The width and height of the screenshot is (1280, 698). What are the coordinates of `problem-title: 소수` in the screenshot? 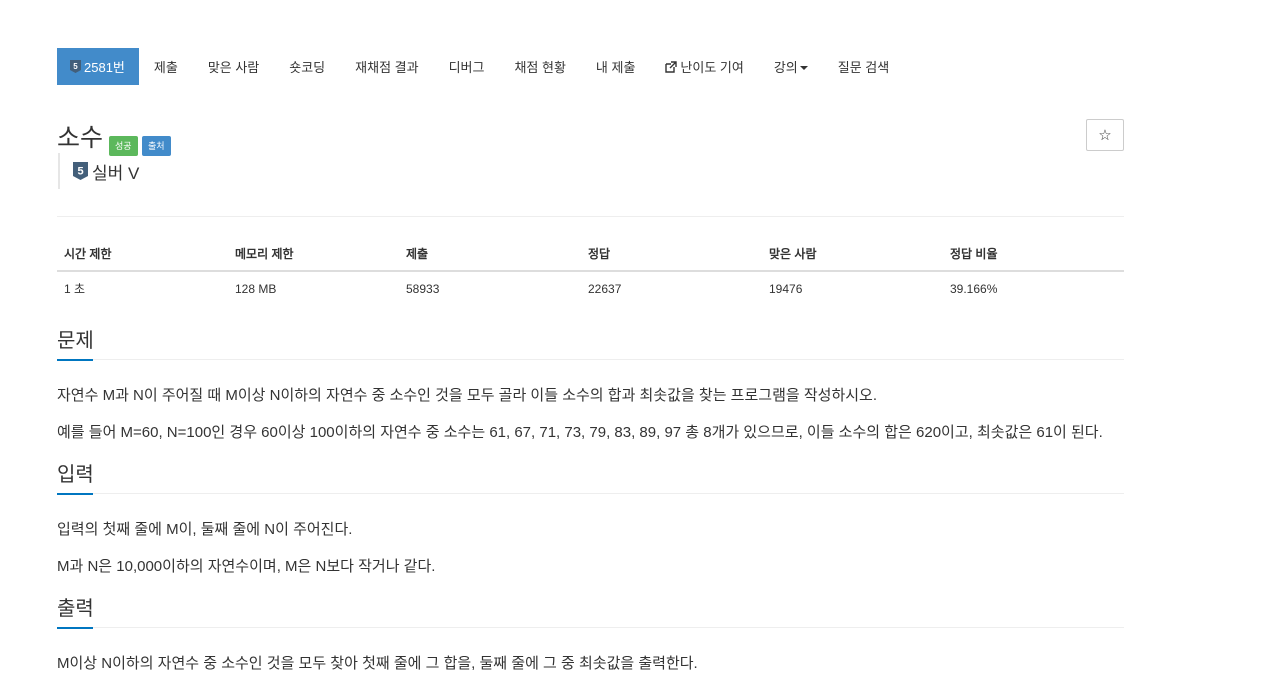 It's located at (80, 138).